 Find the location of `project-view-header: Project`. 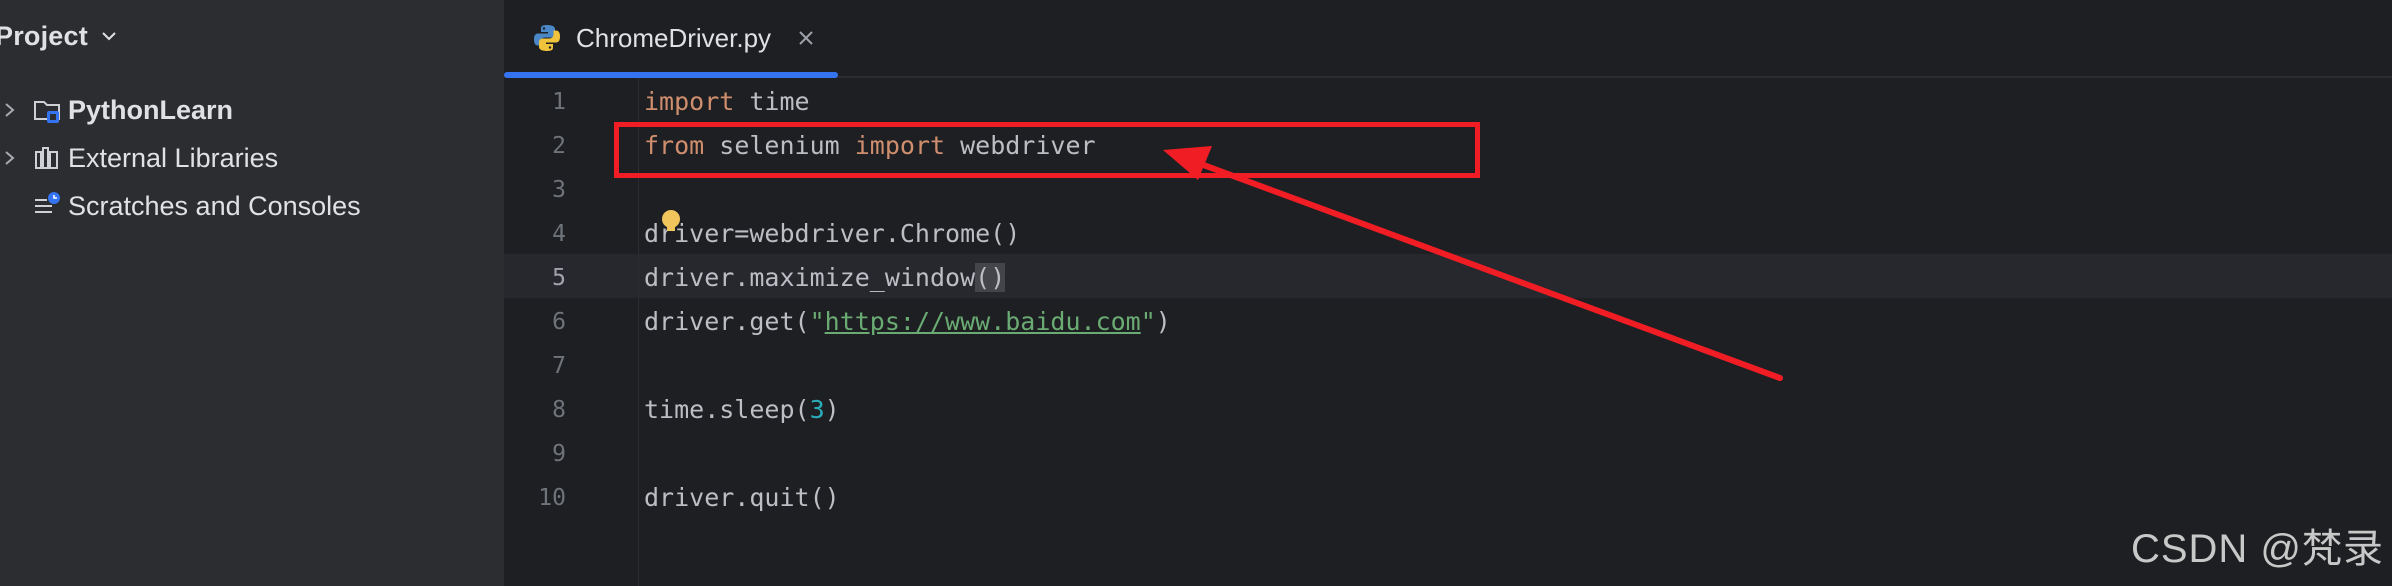

project-view-header: Project is located at coordinates (60, 36).